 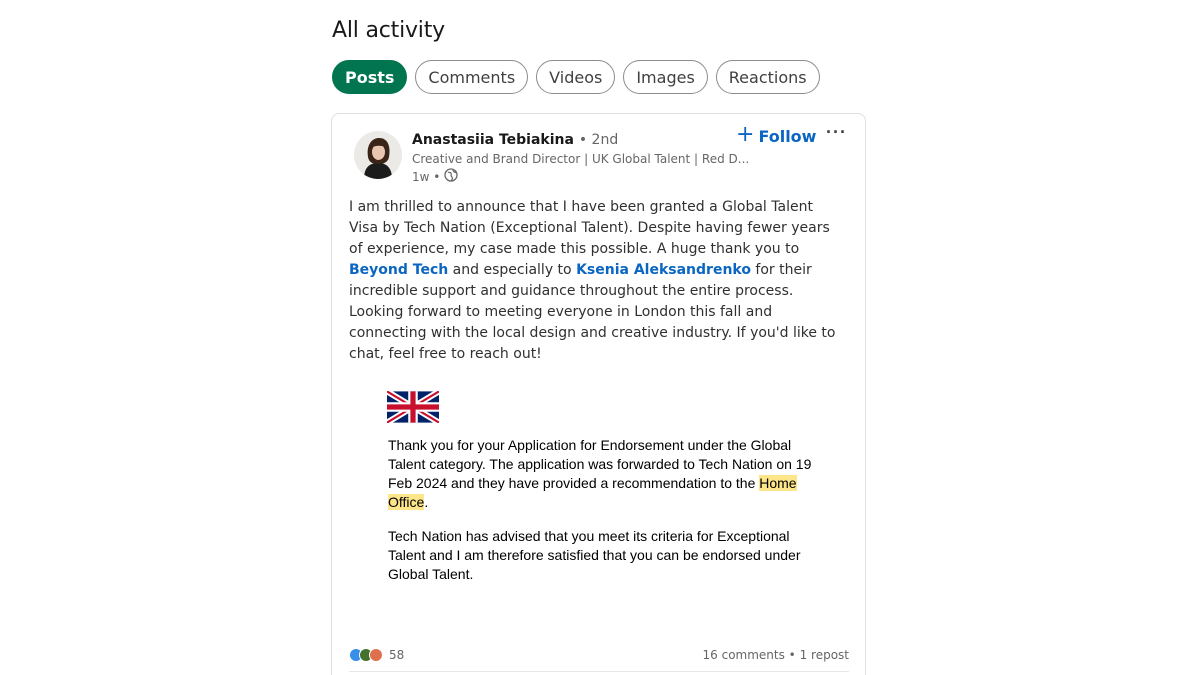 I want to click on tab-images: Images, so click(x=665, y=77).